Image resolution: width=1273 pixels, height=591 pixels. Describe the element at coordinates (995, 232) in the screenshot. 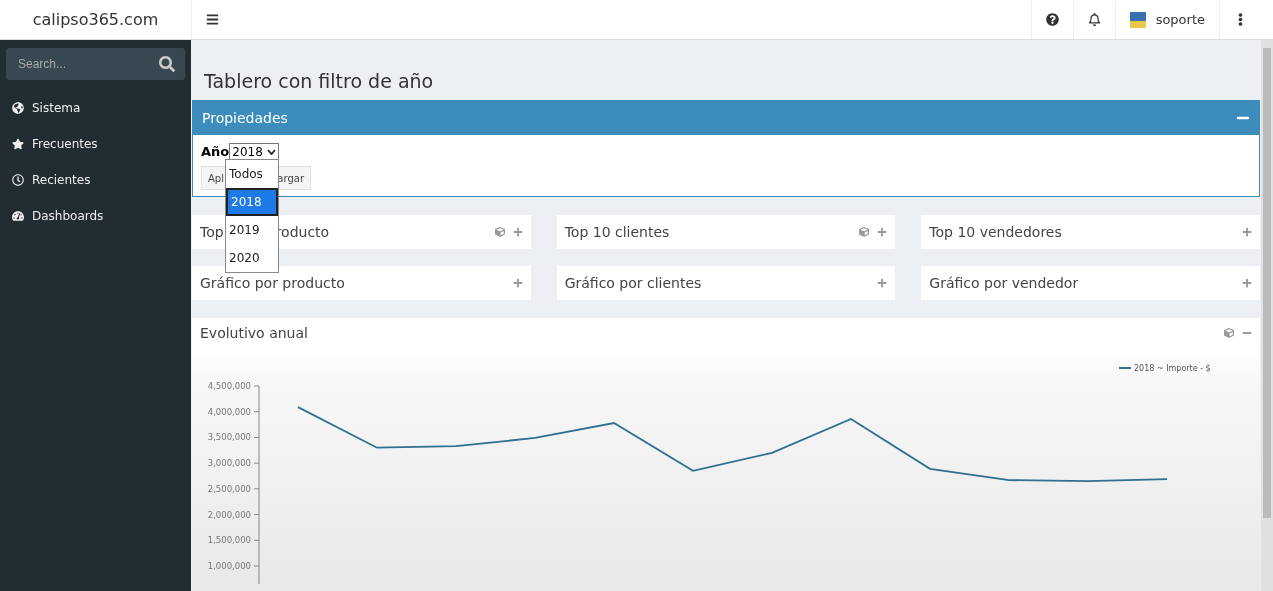

I see `card-title: Top 10 vendedores` at that location.